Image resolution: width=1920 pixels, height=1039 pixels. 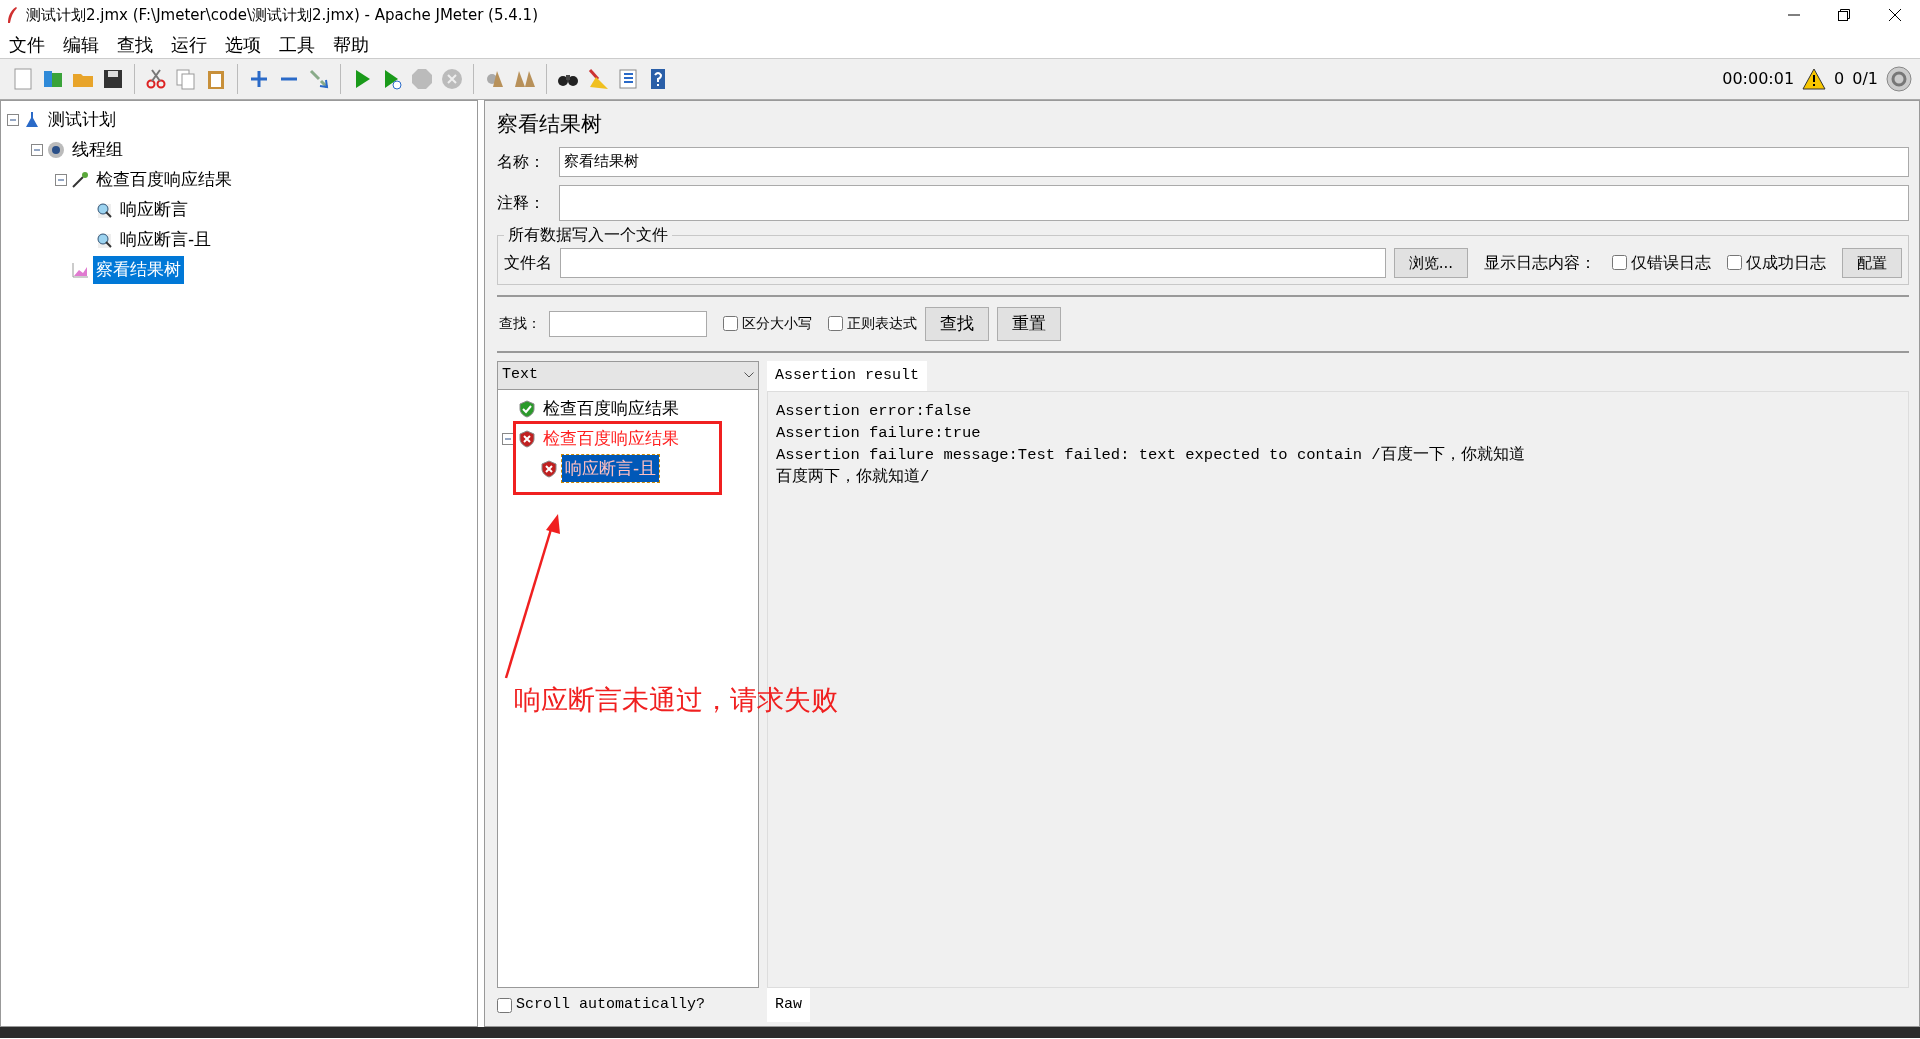 What do you see at coordinates (1671, 262) in the screenshot?
I see `checkbox-label: 仅错误日志` at bounding box center [1671, 262].